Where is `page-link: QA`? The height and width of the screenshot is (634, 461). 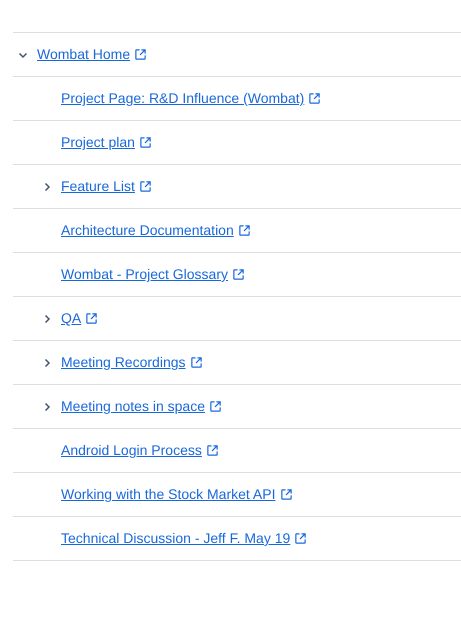
page-link: QA is located at coordinates (71, 318).